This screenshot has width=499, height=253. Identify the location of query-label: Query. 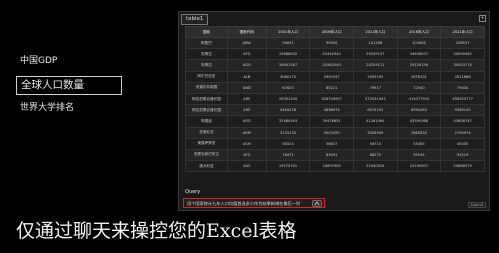
(193, 192).